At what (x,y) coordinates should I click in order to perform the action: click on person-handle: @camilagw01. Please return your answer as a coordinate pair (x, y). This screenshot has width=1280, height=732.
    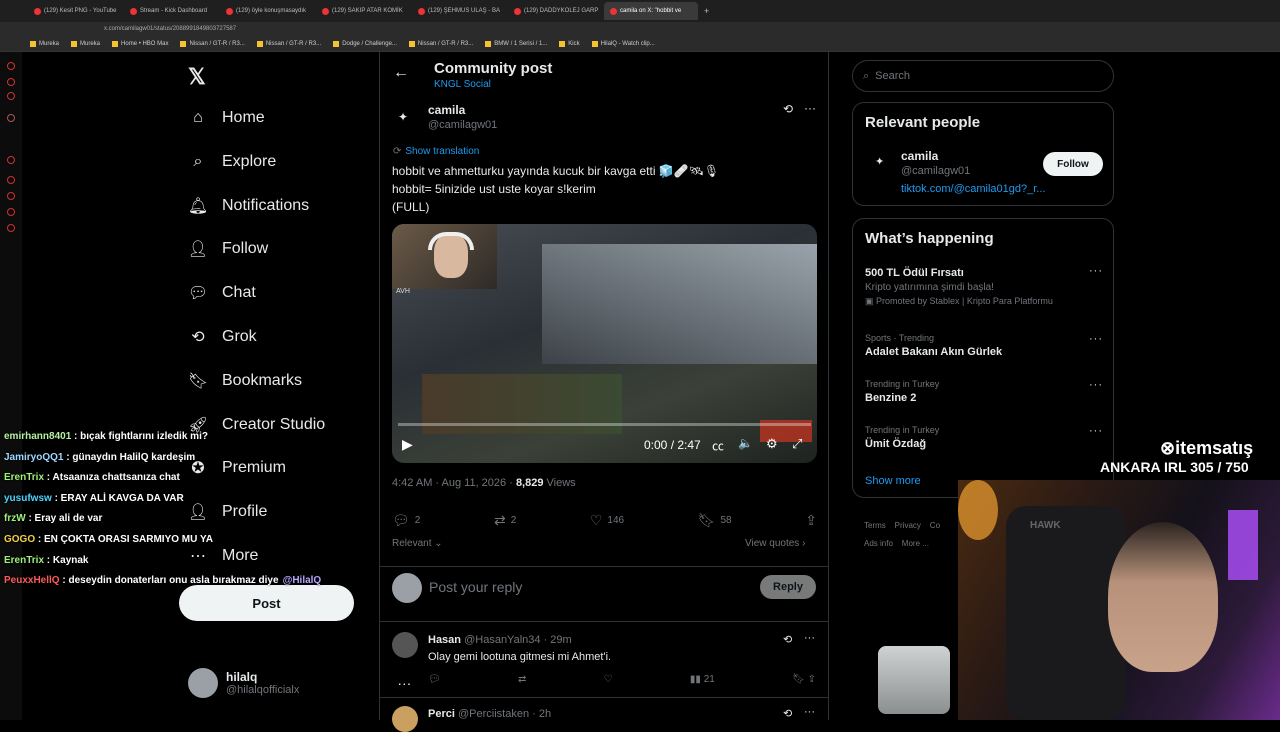
    Looking at the image, I should click on (935, 171).